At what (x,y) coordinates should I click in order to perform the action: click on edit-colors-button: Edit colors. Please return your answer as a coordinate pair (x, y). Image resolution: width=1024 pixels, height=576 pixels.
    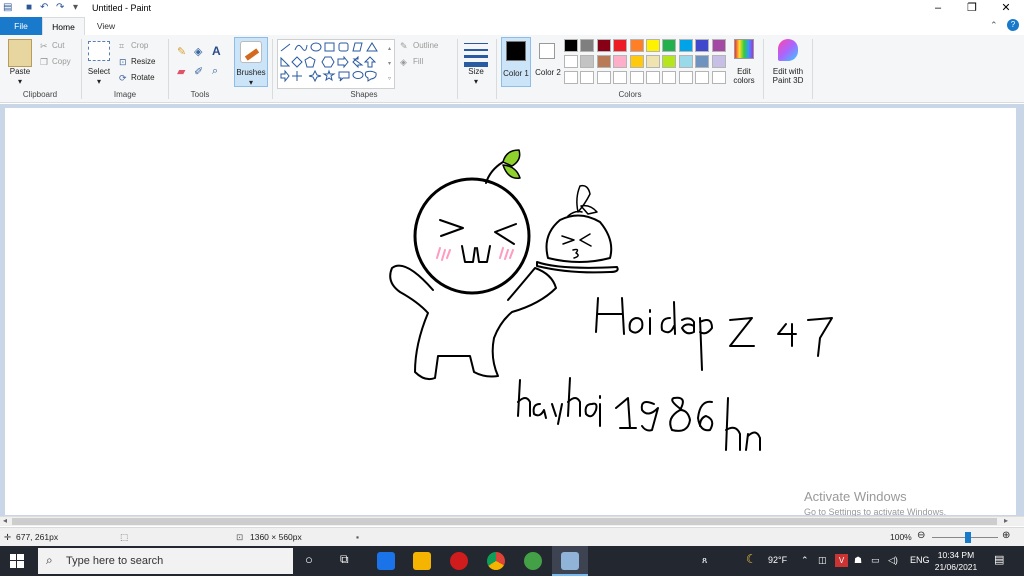
    Looking at the image, I should click on (744, 76).